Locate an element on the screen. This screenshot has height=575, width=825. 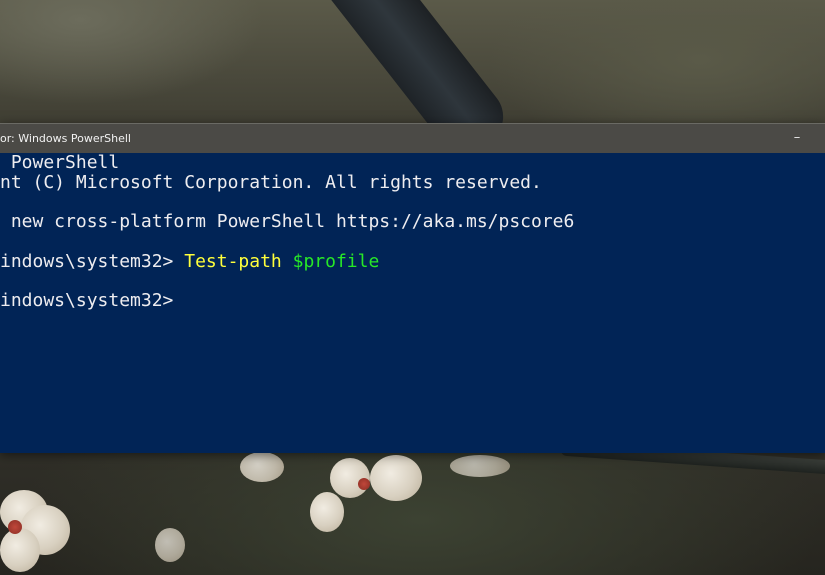
console-line-banner-title: PowerShell is located at coordinates (59, 163).